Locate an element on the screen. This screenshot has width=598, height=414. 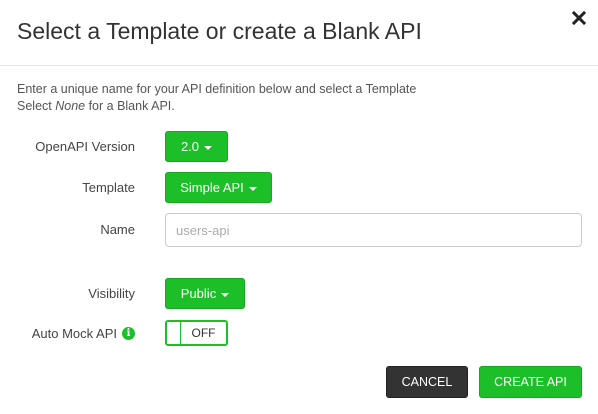
api-name-input is located at coordinates (373, 230).